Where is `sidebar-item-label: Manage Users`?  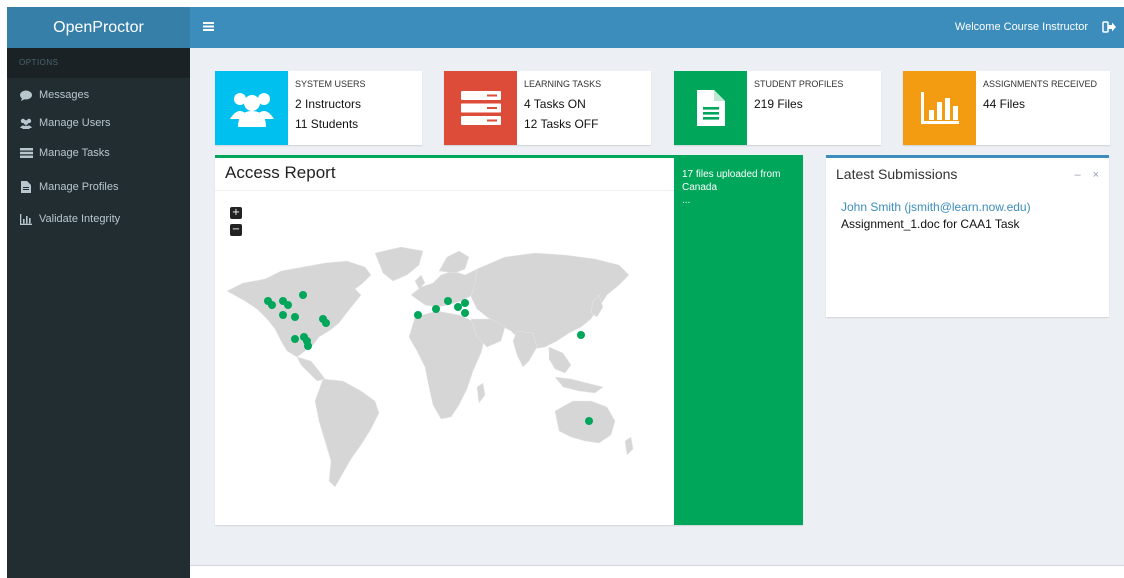
sidebar-item-label: Manage Users is located at coordinates (75, 123).